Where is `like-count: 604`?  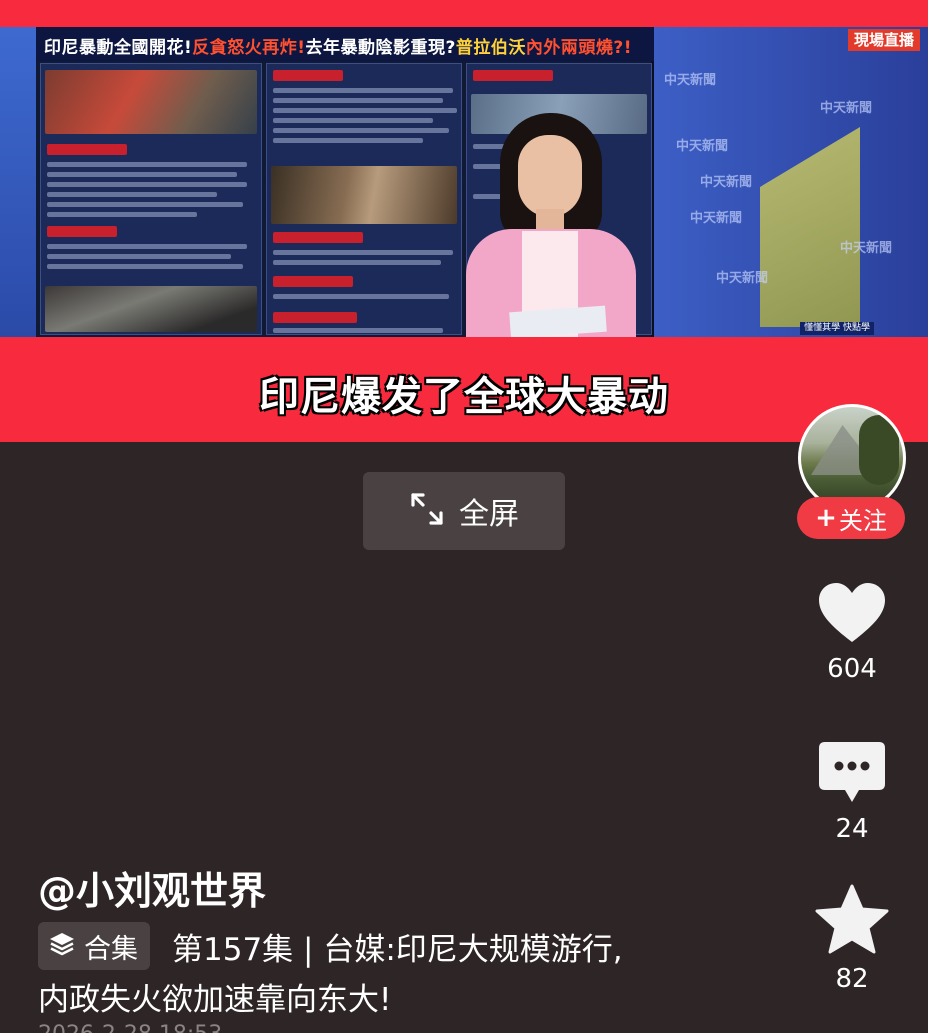
like-count: 604 is located at coordinates (852, 669).